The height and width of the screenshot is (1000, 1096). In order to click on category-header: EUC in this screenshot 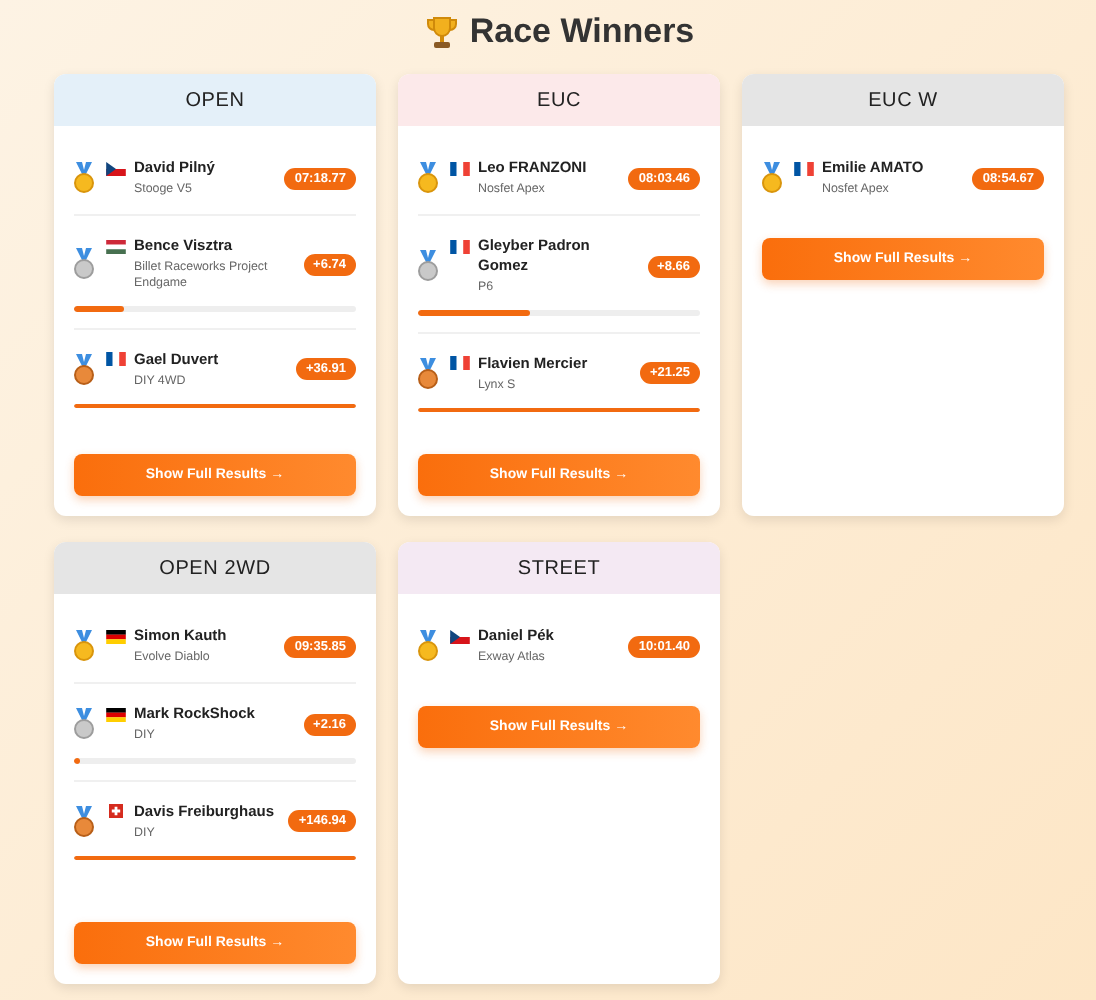, I will do `click(559, 100)`.